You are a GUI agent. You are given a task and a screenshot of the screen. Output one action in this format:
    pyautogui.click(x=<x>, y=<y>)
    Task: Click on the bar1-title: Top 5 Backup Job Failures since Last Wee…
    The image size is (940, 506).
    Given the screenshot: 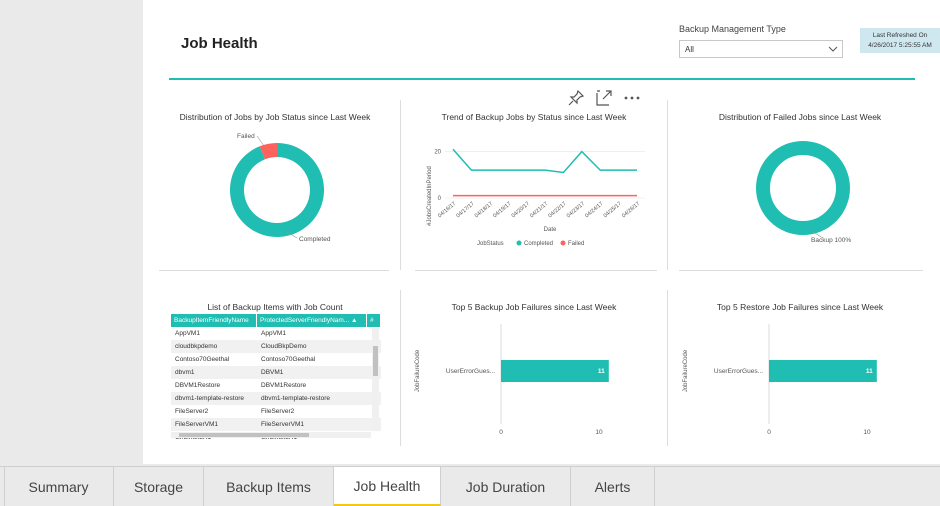 What is the action you would take?
    pyautogui.click(x=534, y=307)
    